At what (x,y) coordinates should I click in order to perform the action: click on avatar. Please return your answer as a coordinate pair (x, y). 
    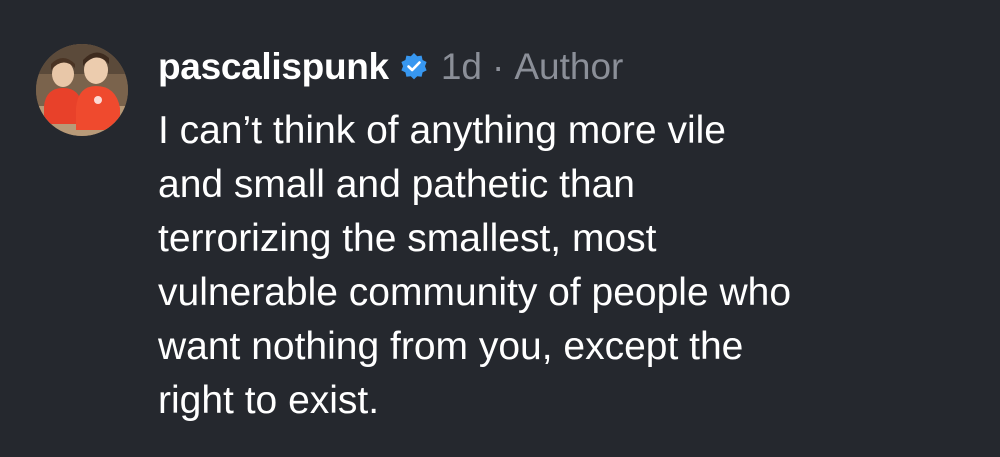
    Looking at the image, I should click on (82, 90).